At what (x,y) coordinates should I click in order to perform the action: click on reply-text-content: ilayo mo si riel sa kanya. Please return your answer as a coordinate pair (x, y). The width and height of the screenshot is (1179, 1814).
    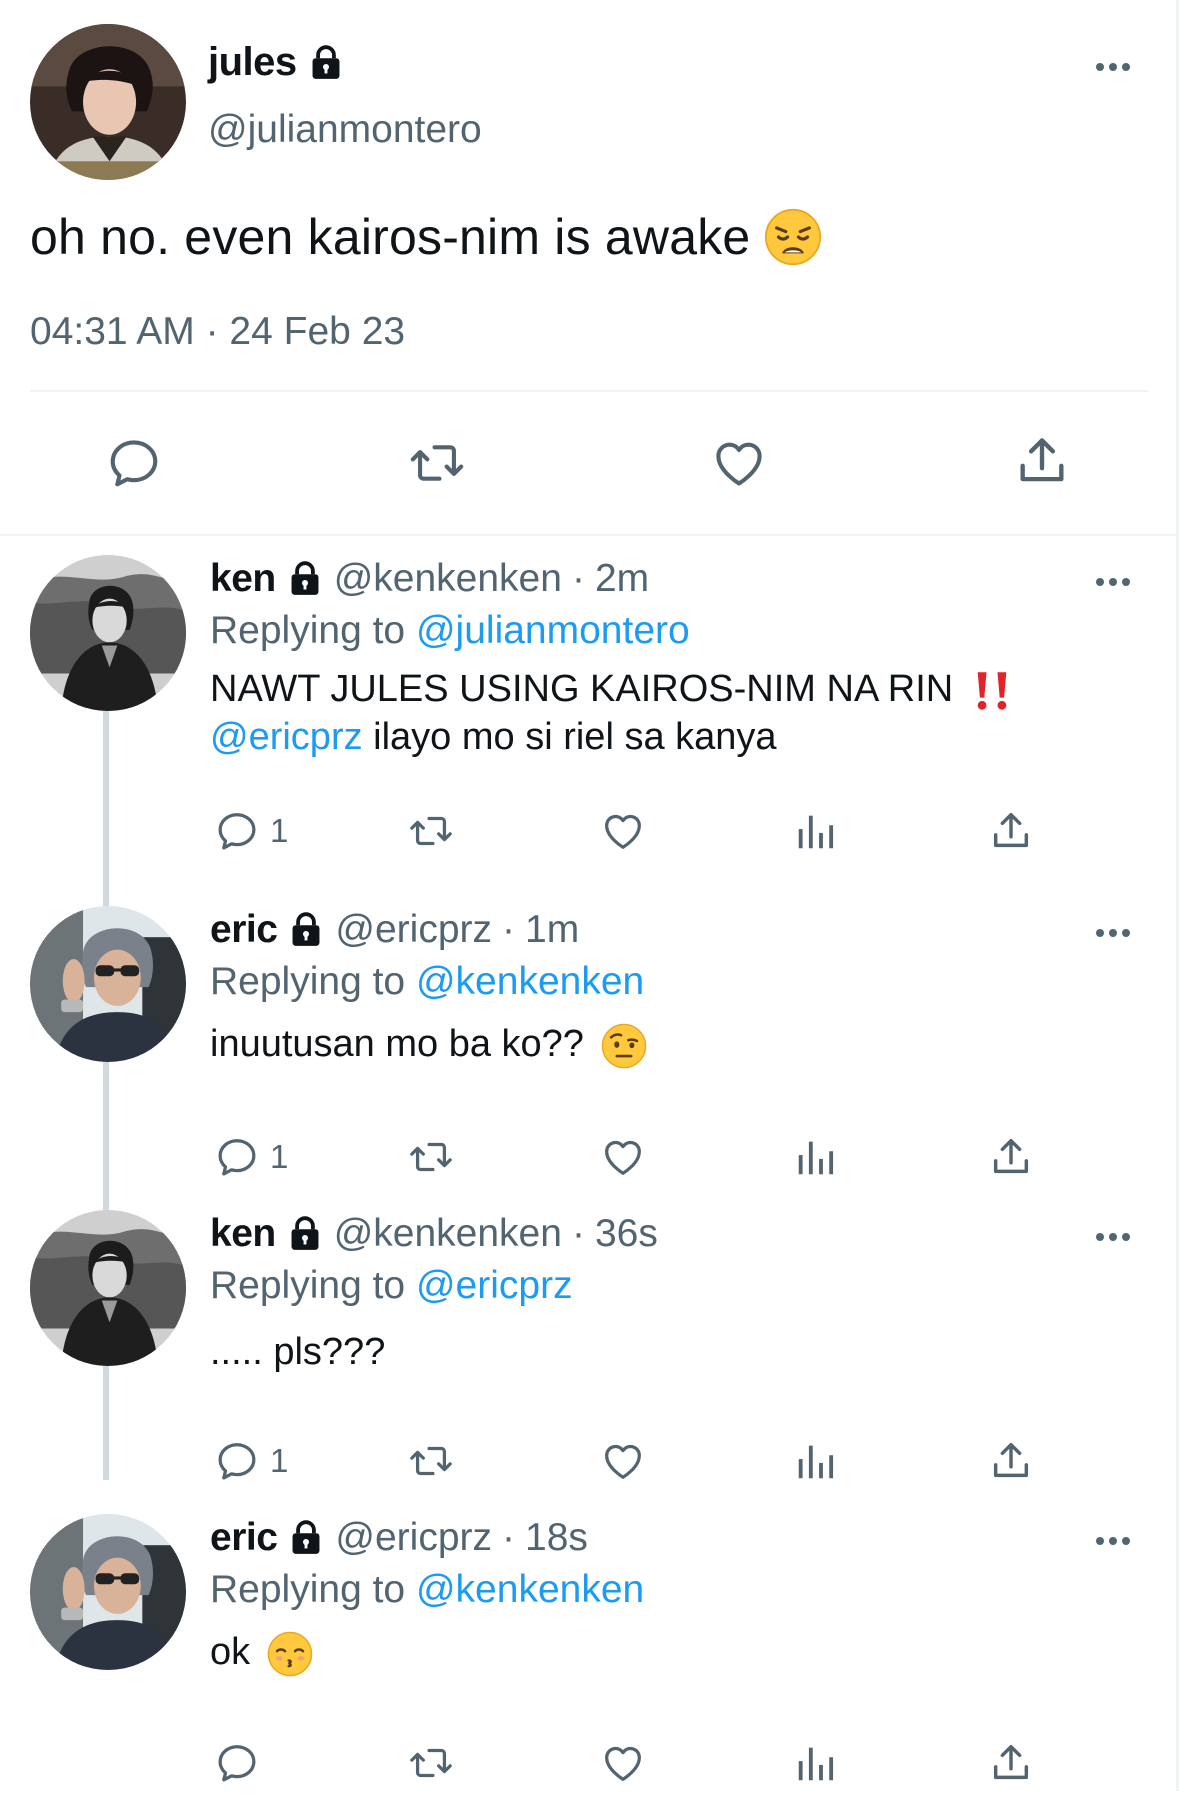
    Looking at the image, I should click on (569, 737).